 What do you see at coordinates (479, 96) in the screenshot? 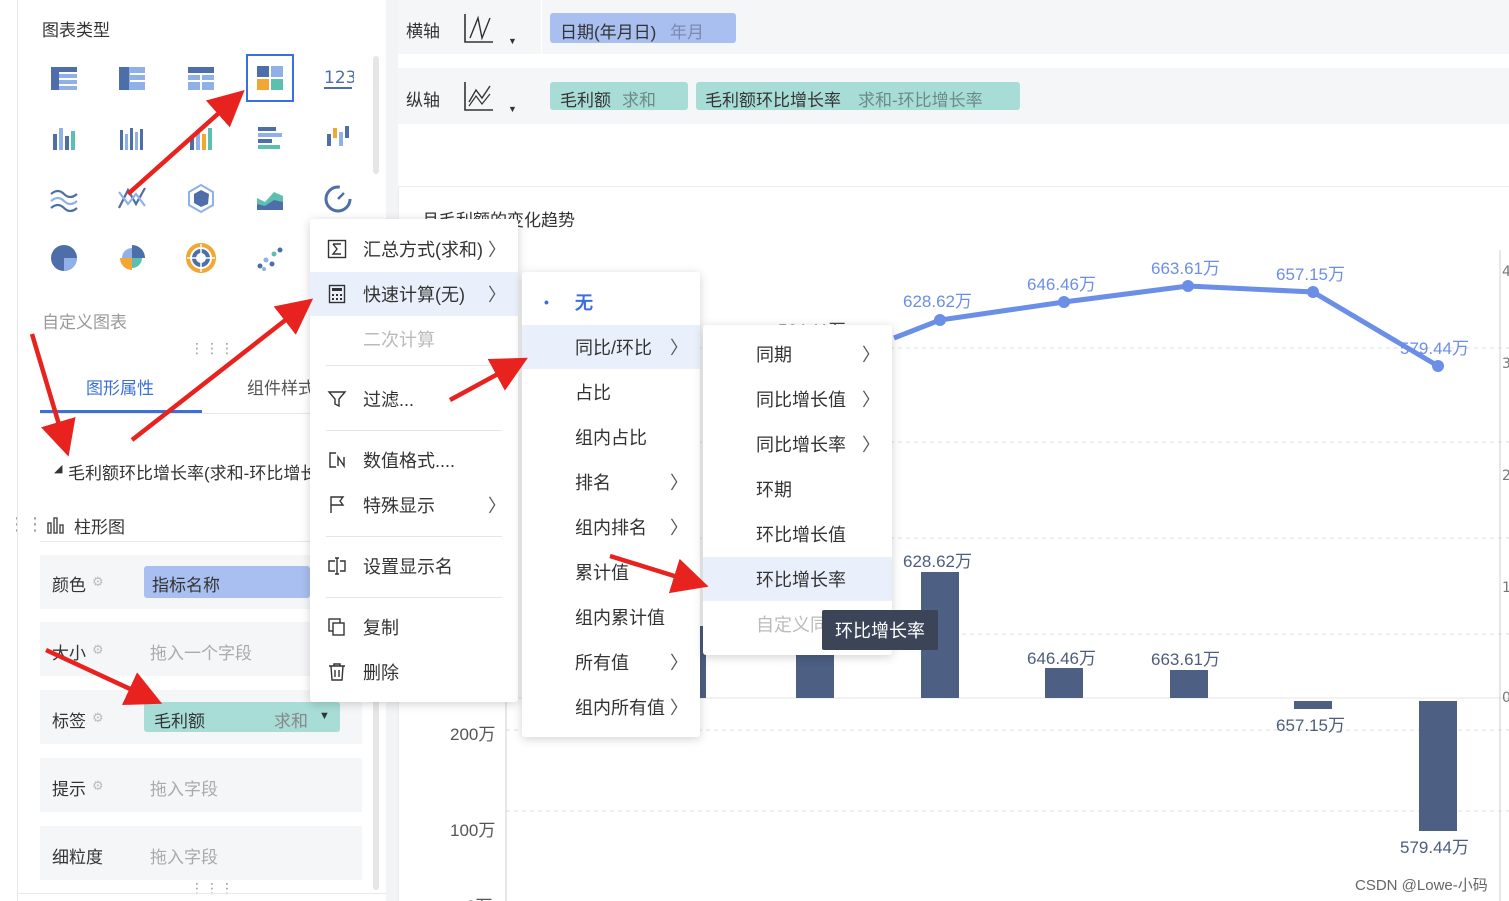
I see `y-axis-icon` at bounding box center [479, 96].